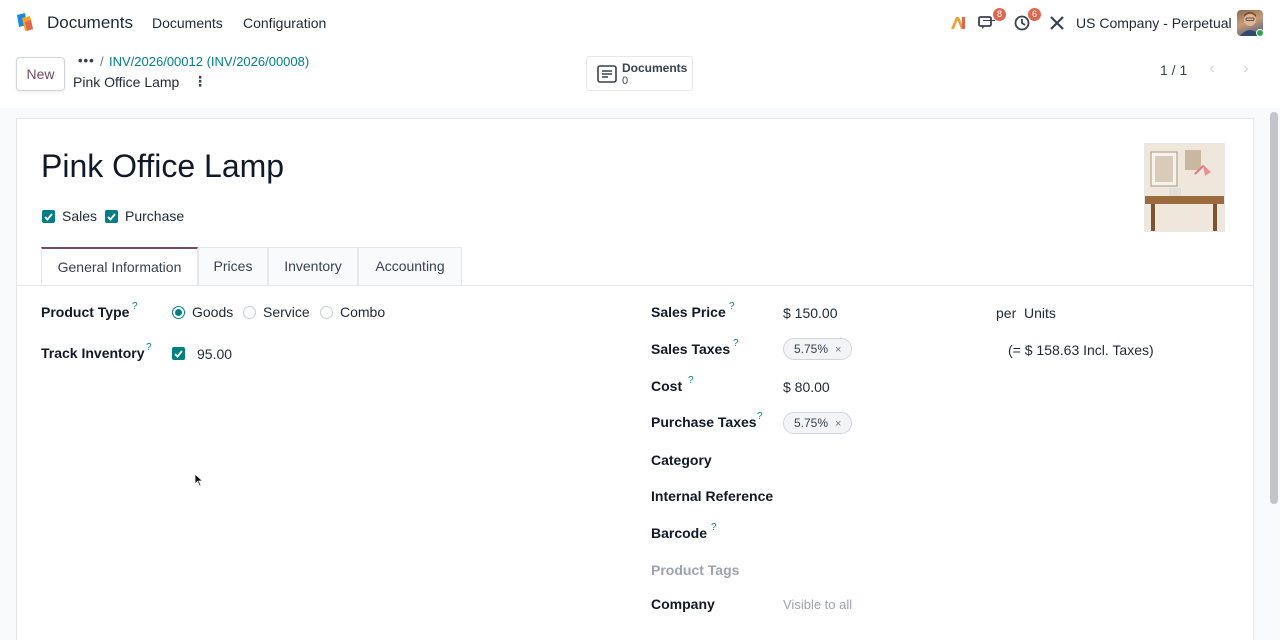  Describe the element at coordinates (999, 14) in the screenshot. I see `messages-badge: 8` at that location.